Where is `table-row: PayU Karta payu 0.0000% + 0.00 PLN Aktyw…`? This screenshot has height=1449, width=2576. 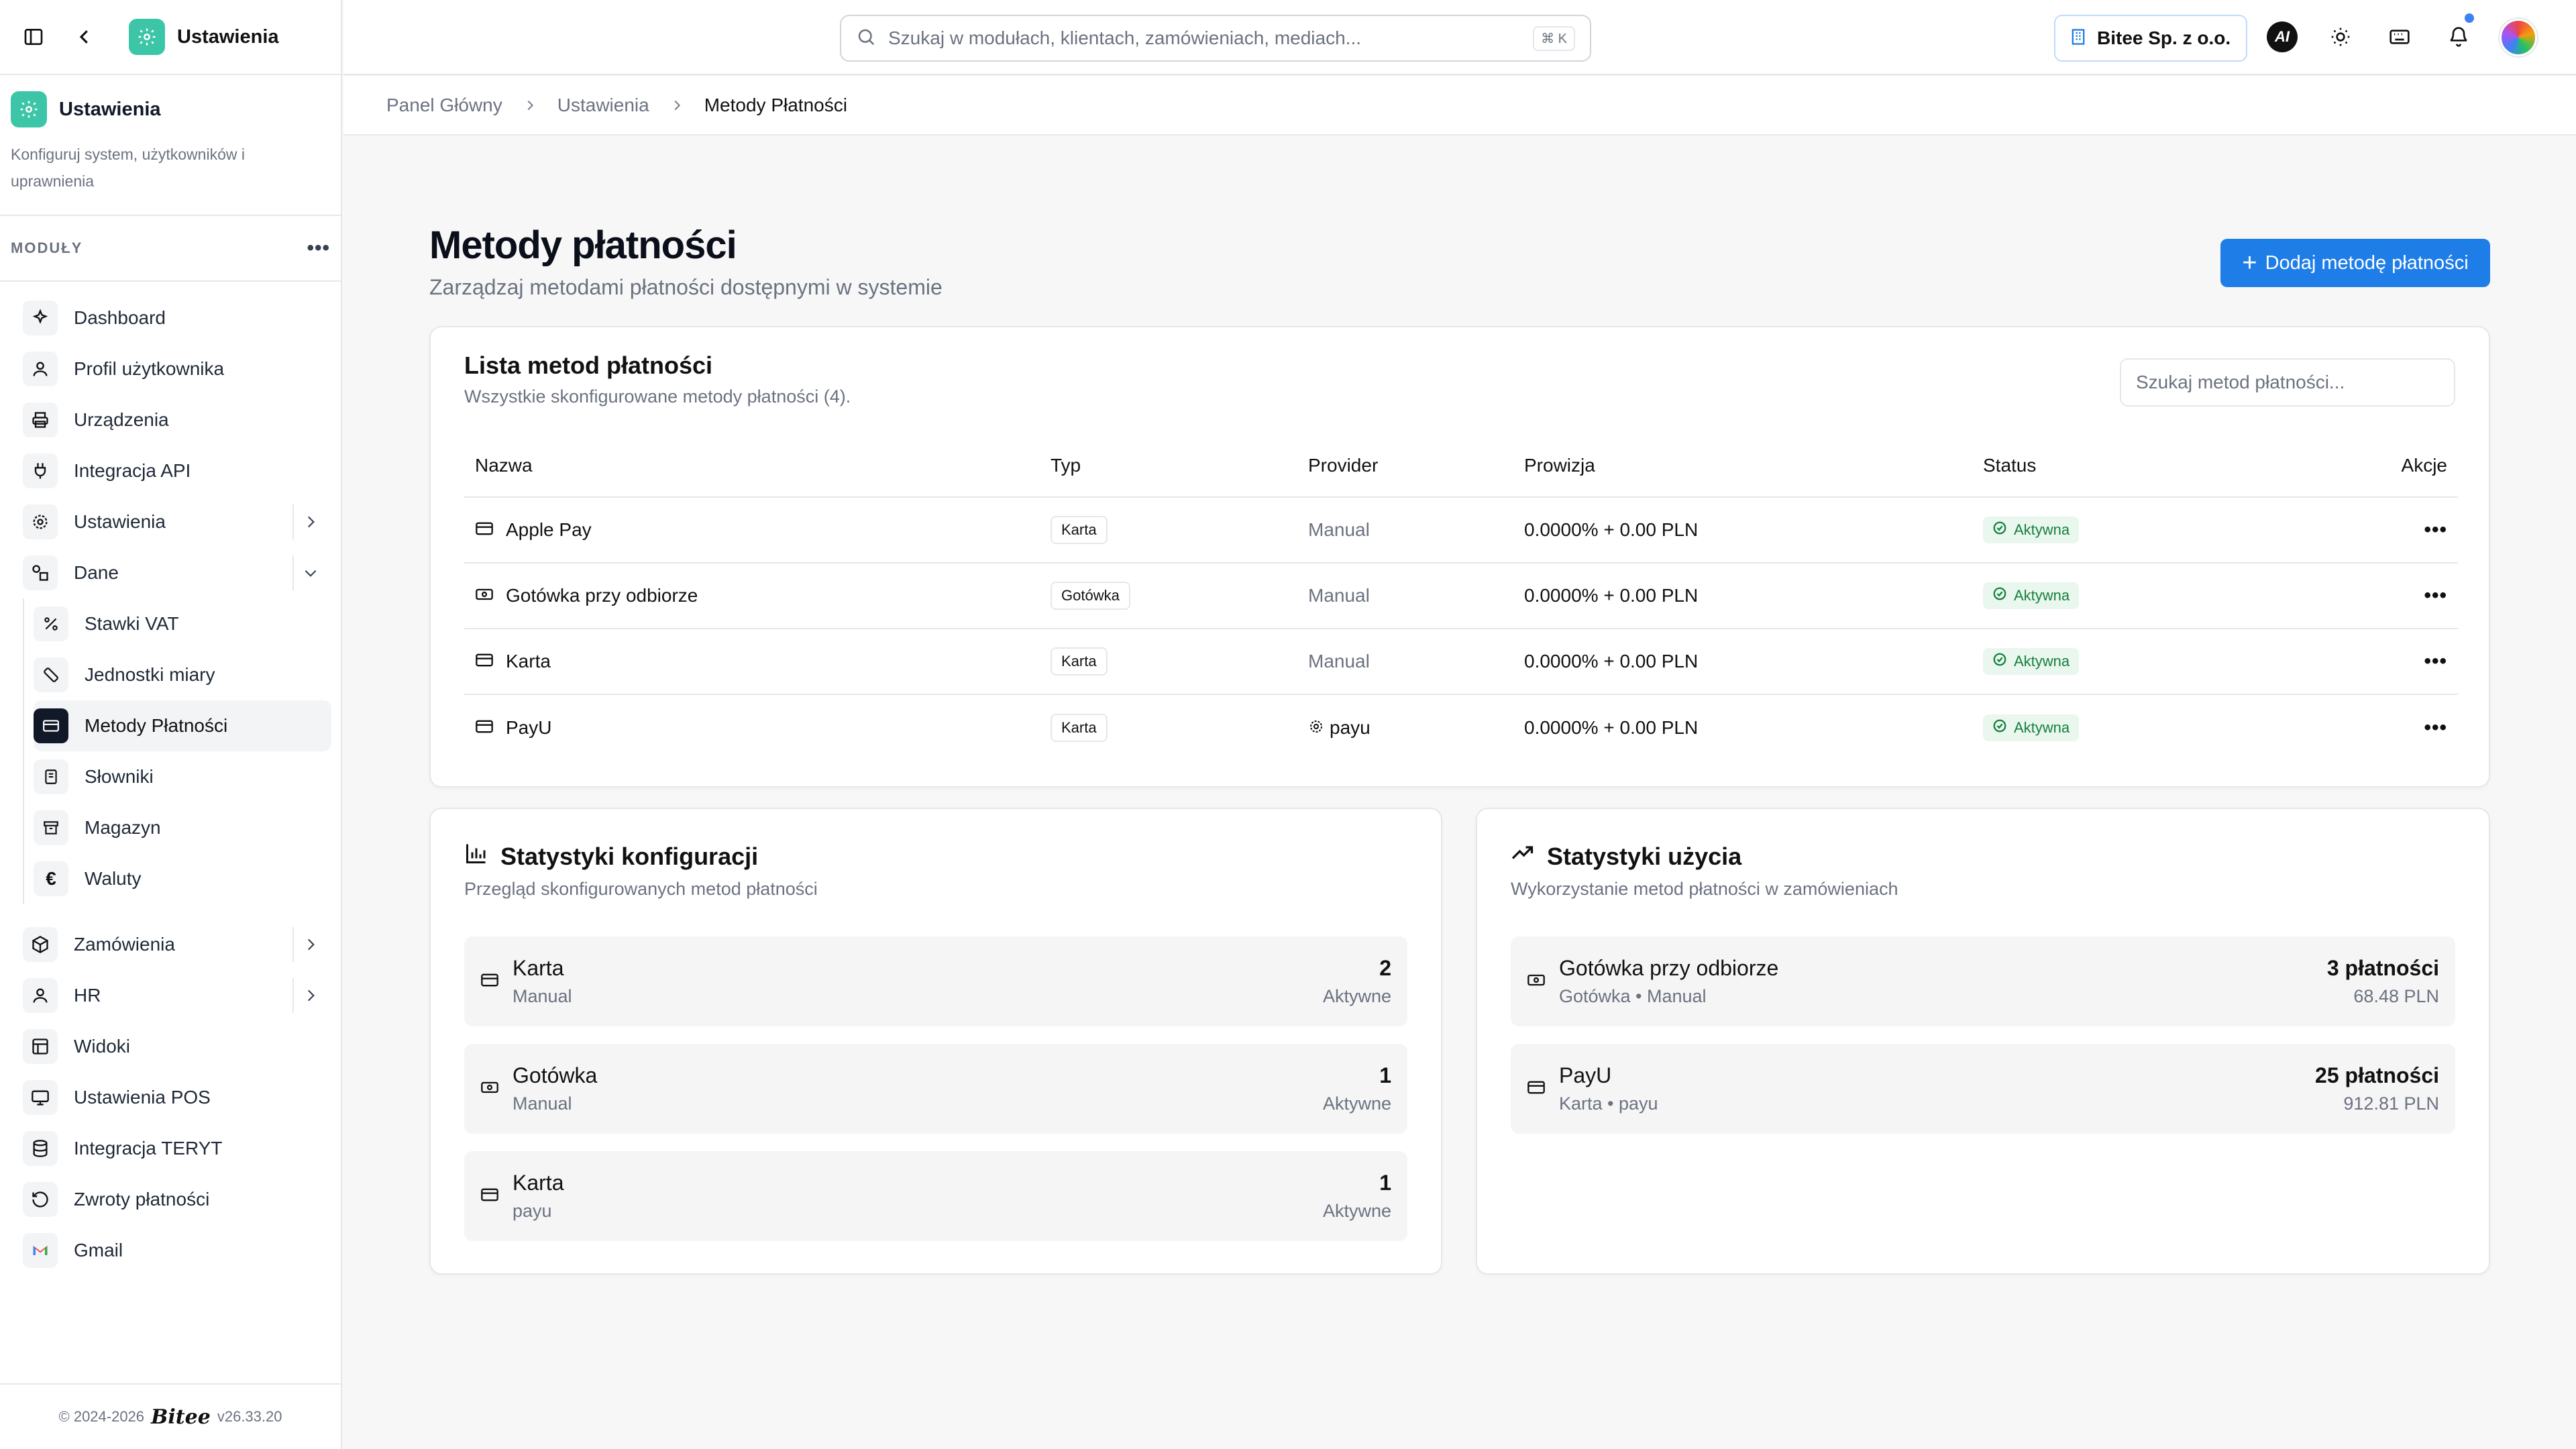 table-row: PayU Karta payu 0.0000% + 0.00 PLN Aktyw… is located at coordinates (1461, 728).